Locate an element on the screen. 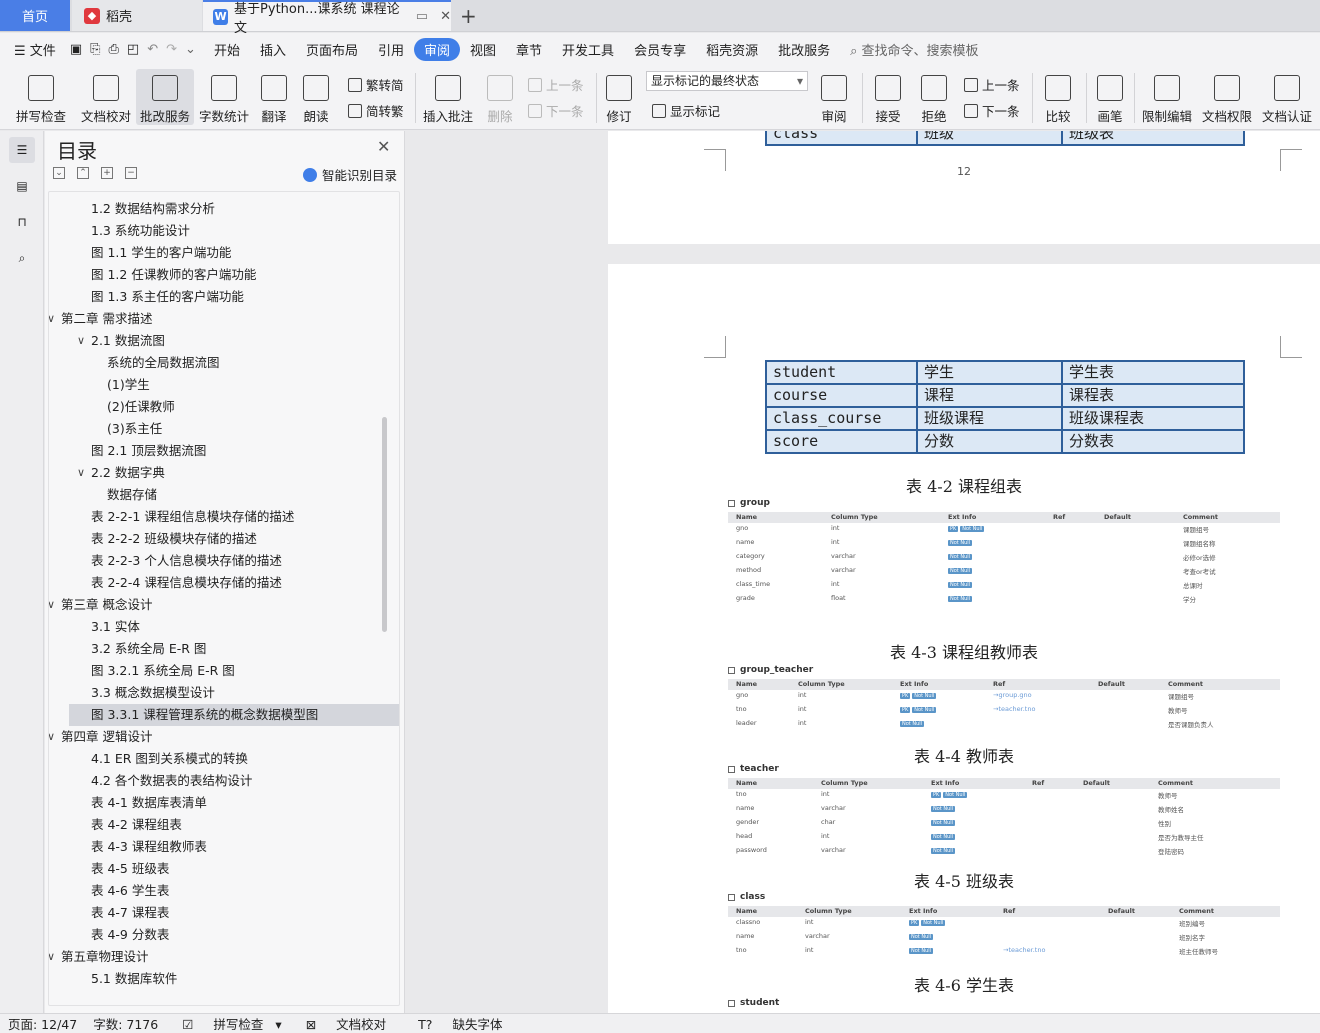  spellcheck-button: 拼写检查 is located at coordinates (41, 97).